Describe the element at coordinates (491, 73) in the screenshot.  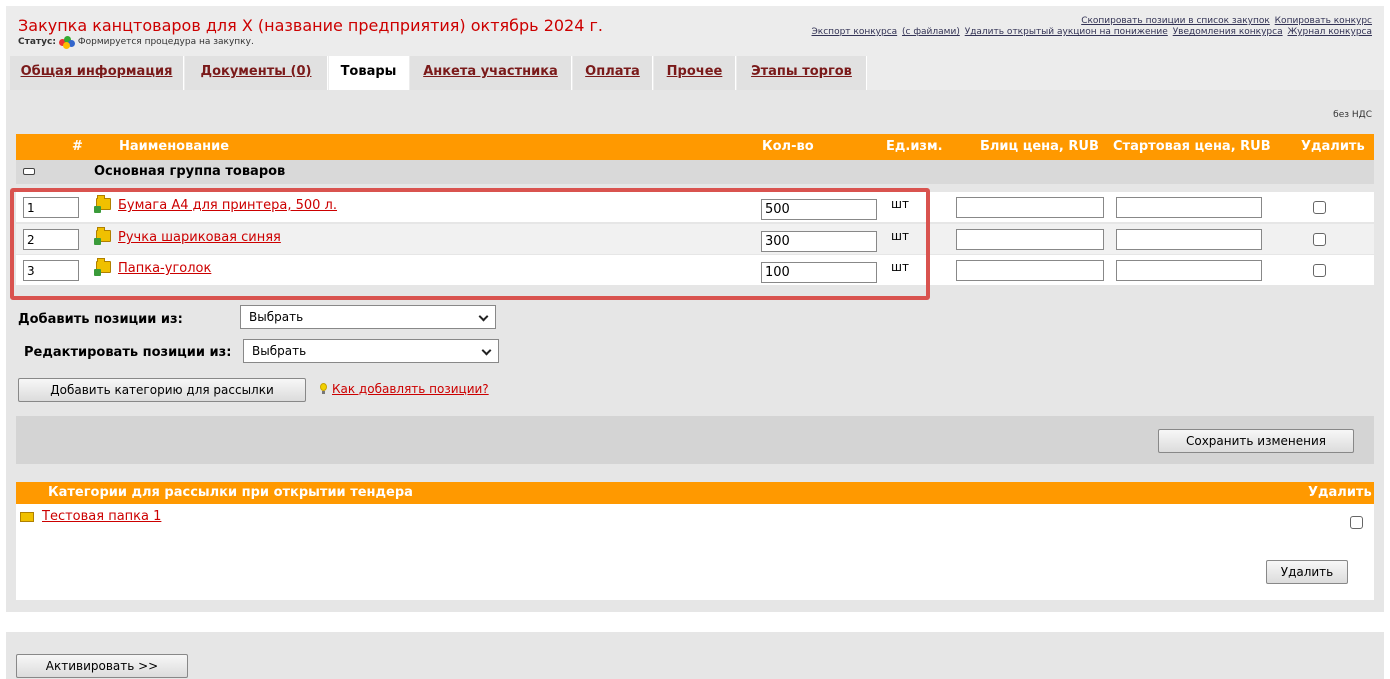
I see `tab-participant-form: Анкета участника` at that location.